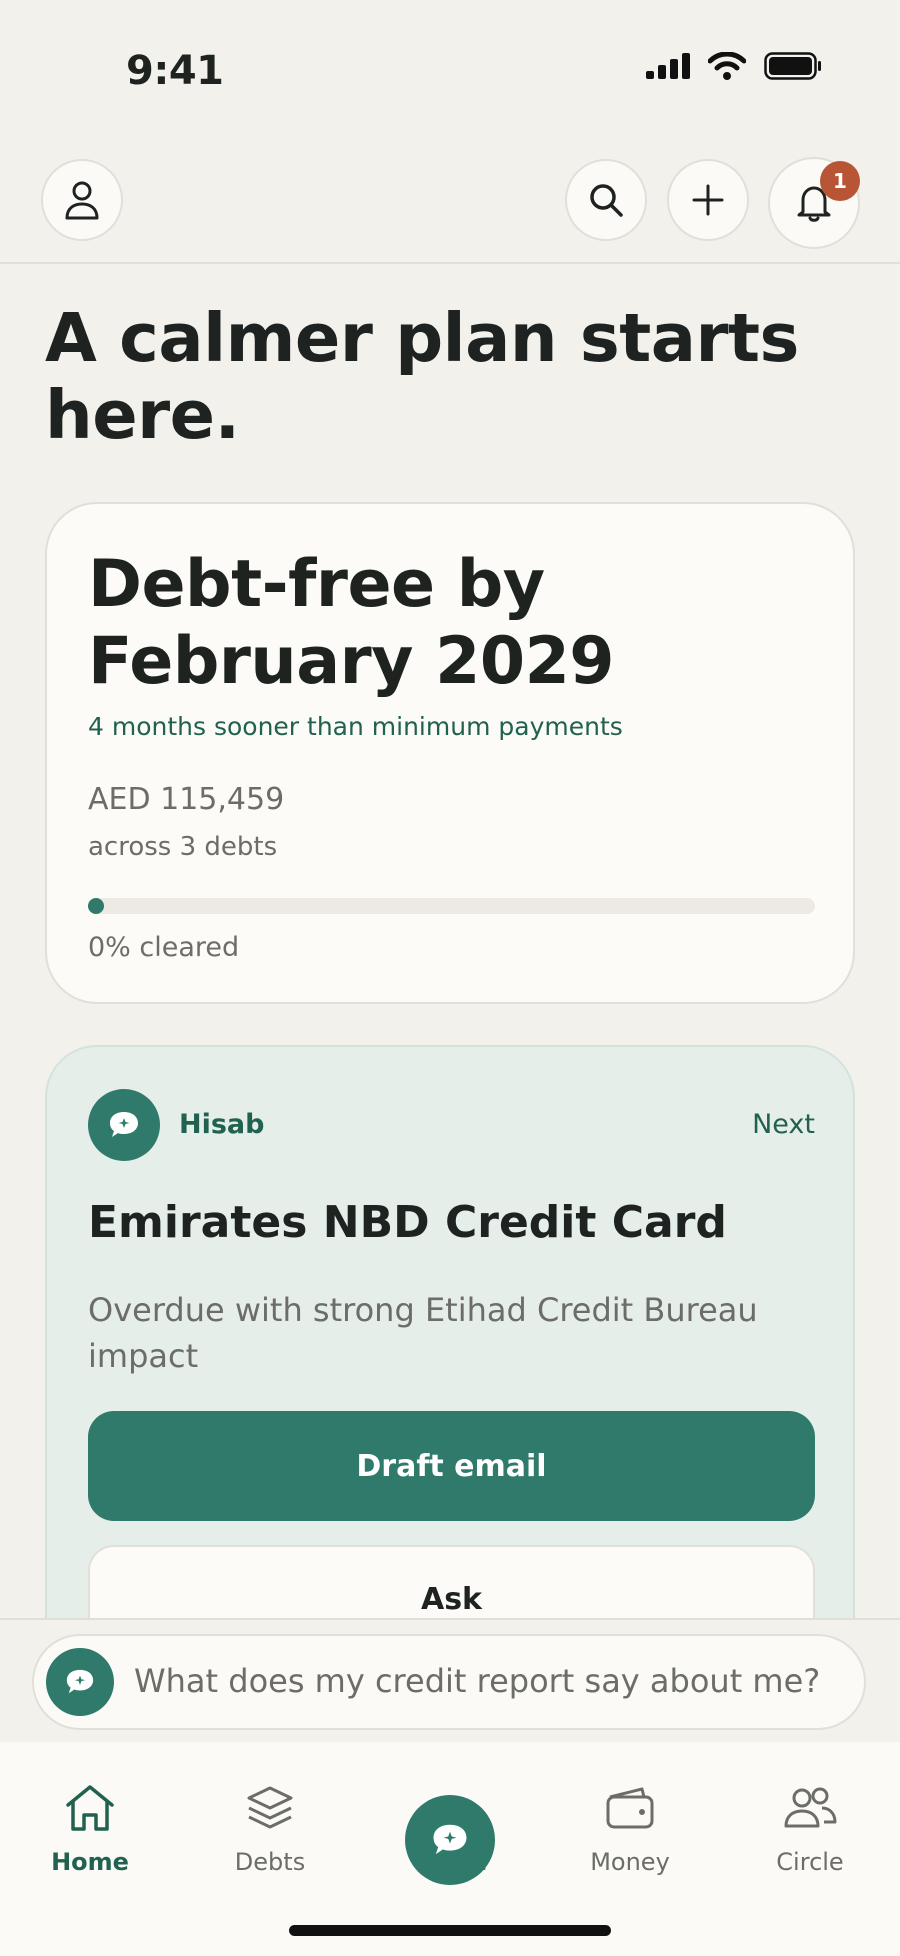  Describe the element at coordinates (451, 906) in the screenshot. I see `payoff-progress-bar` at that location.